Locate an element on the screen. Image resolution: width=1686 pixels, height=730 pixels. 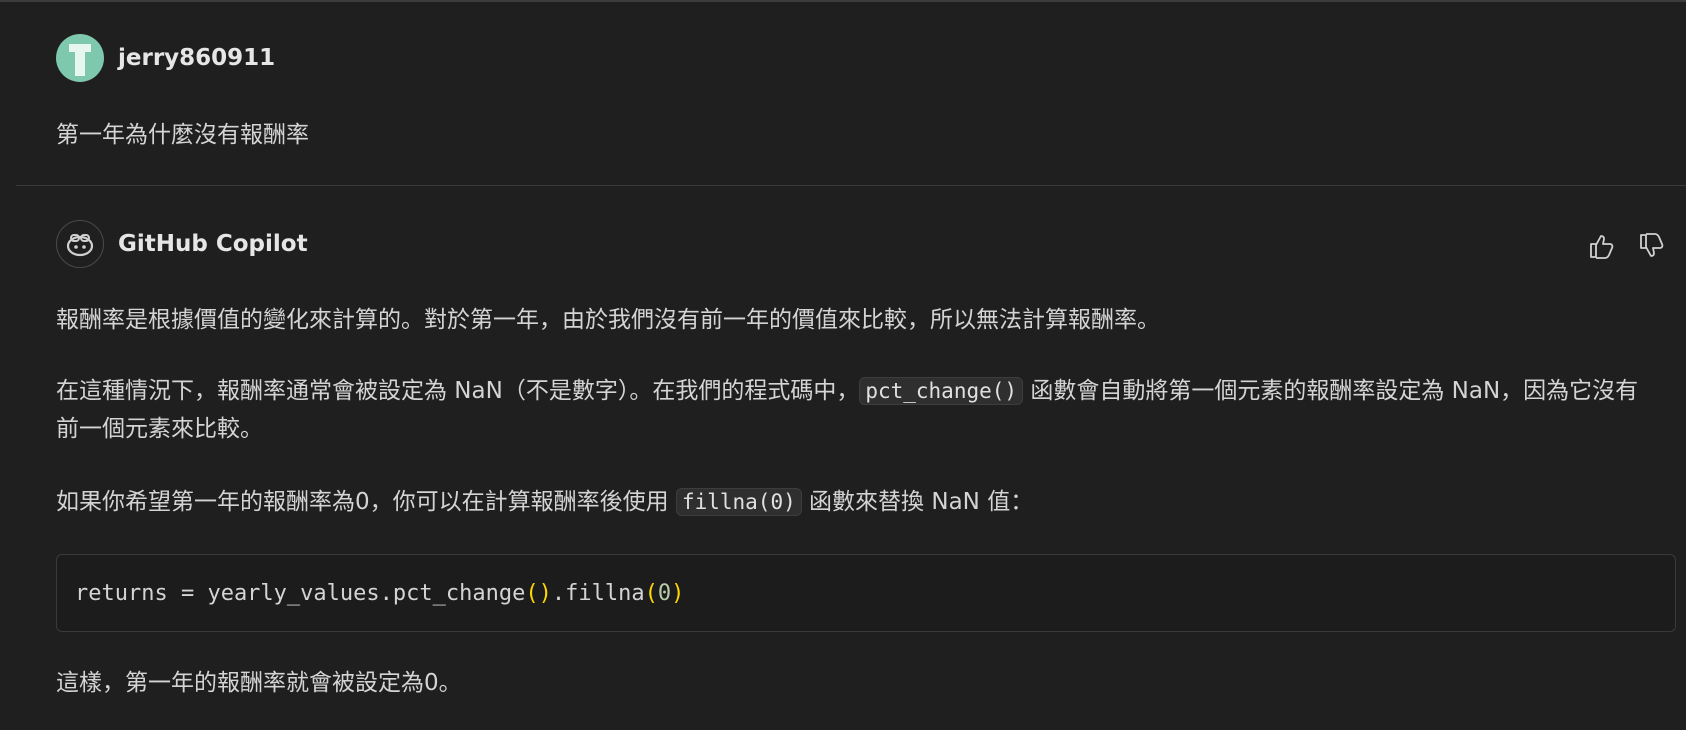
user-avatar-icon is located at coordinates (80, 58).